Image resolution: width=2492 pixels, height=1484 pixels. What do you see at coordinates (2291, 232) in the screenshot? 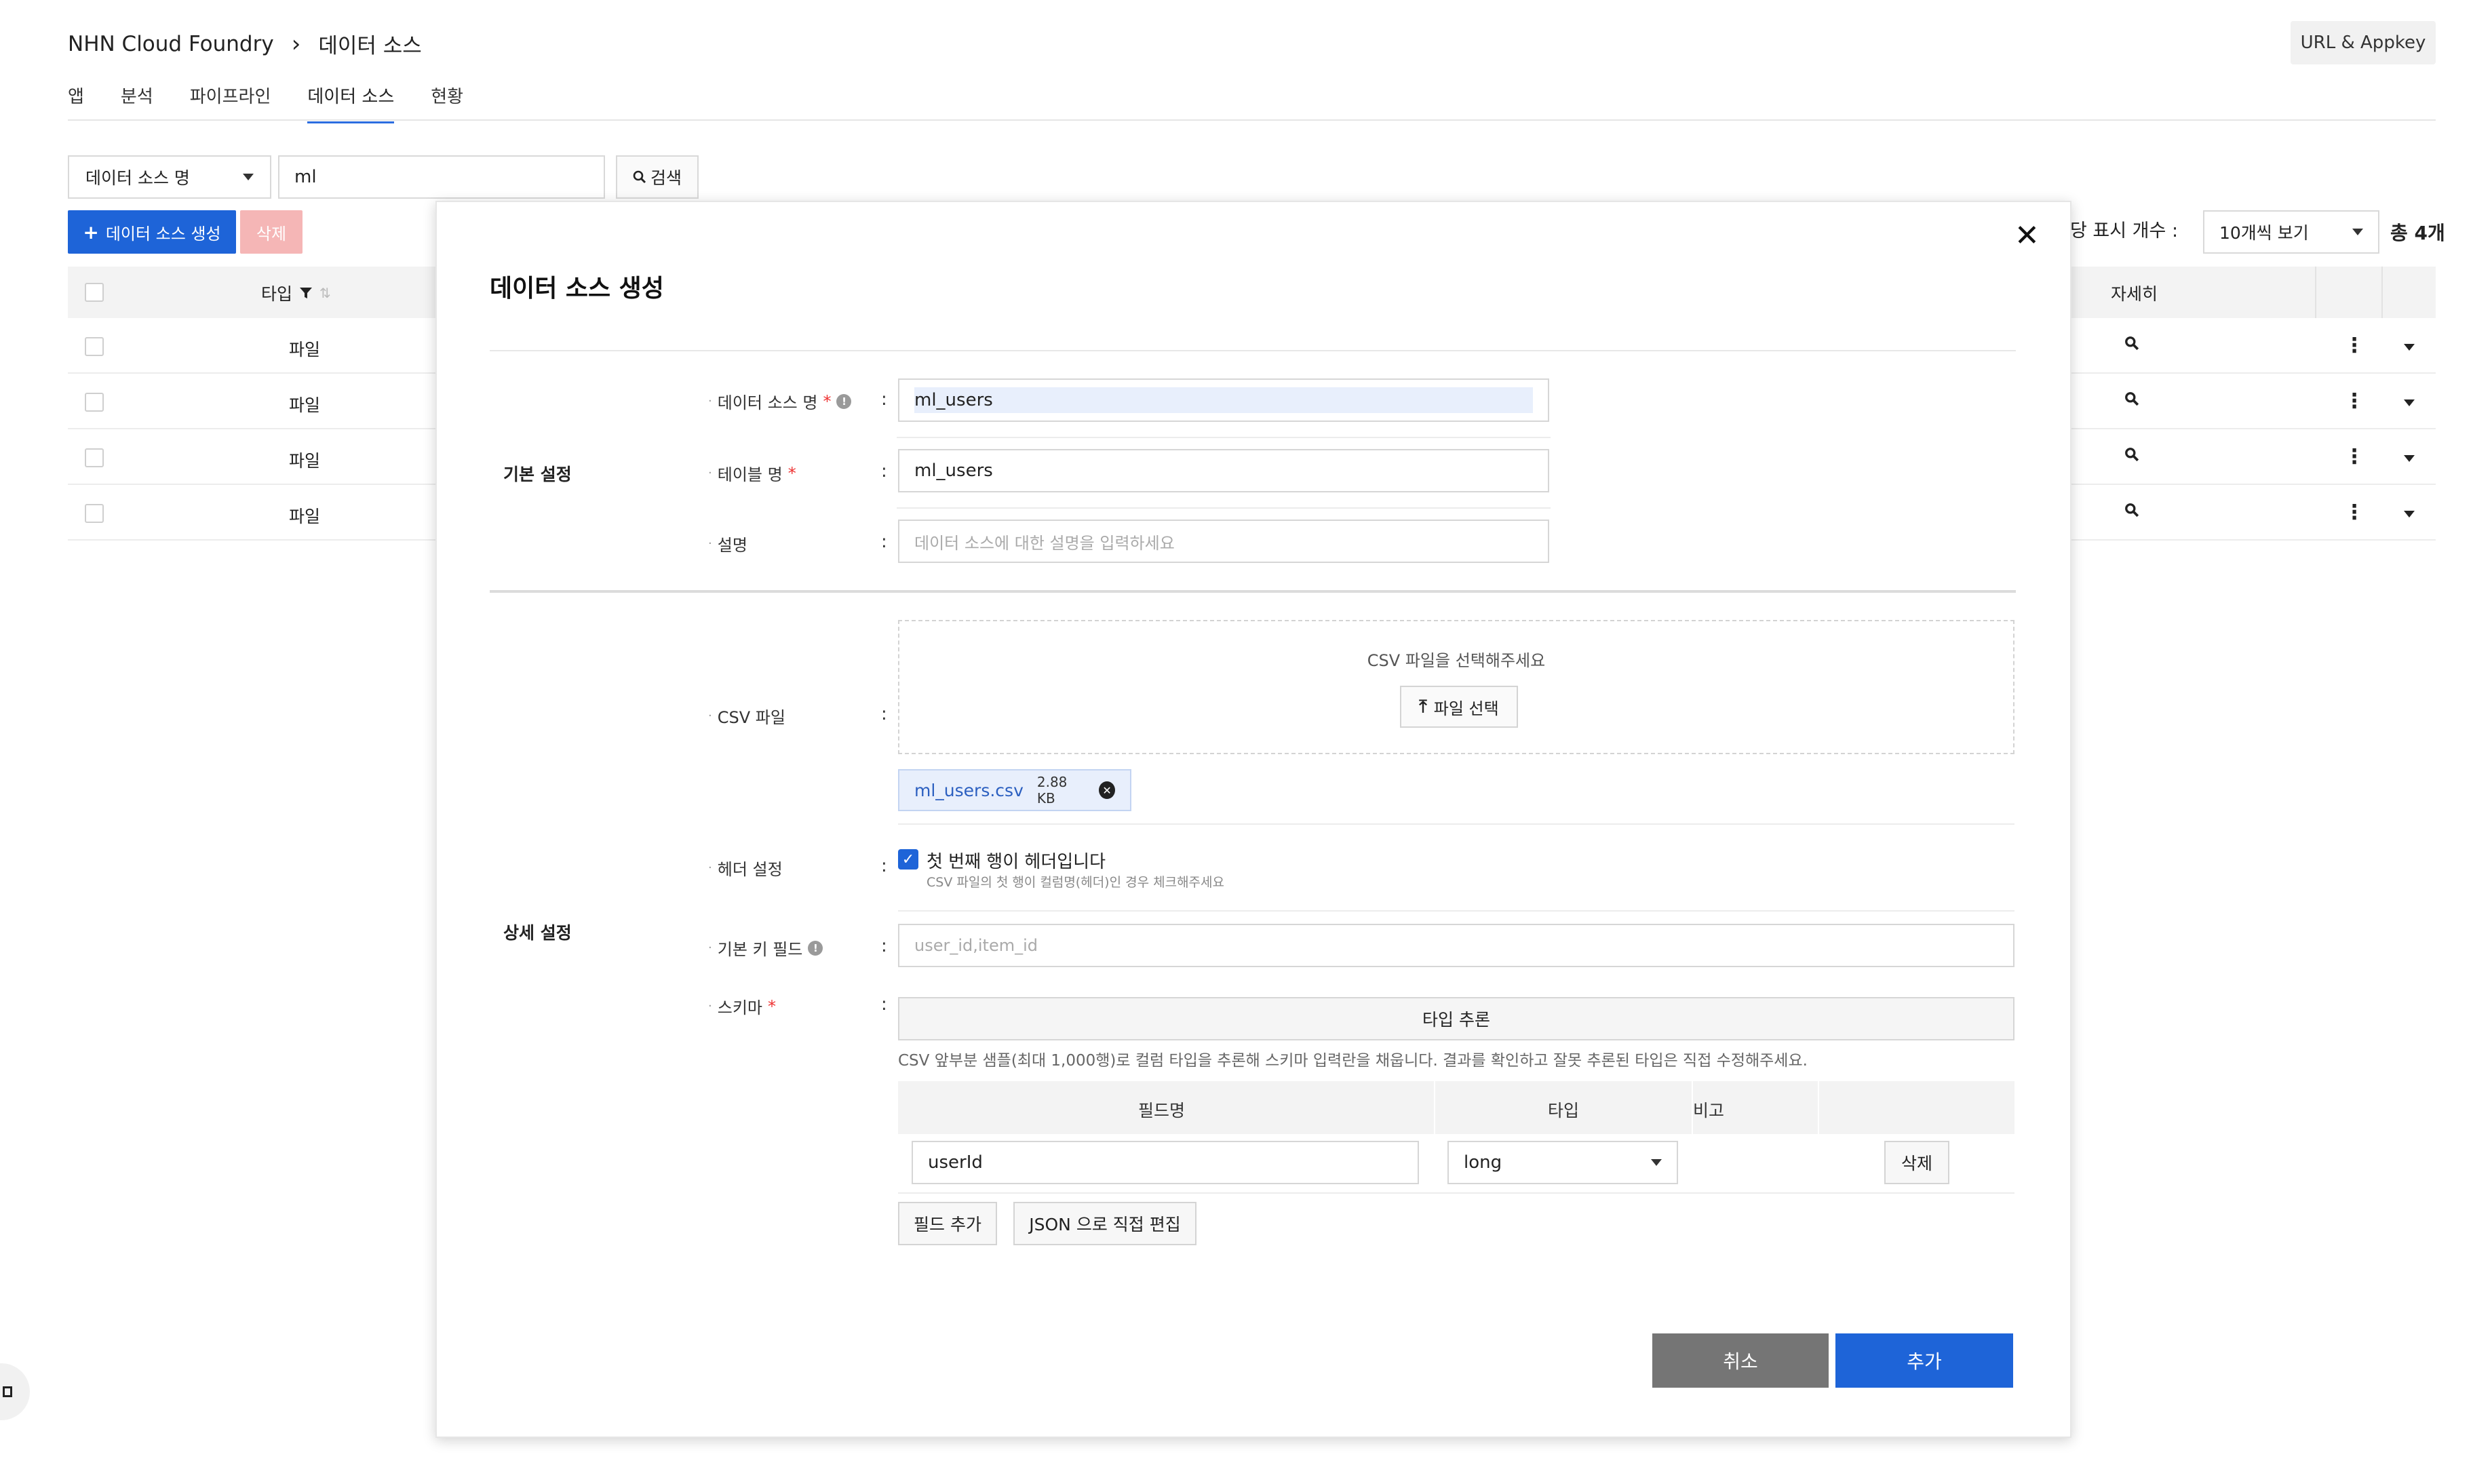
I see `per-page-select: 10개씩 보기` at bounding box center [2291, 232].